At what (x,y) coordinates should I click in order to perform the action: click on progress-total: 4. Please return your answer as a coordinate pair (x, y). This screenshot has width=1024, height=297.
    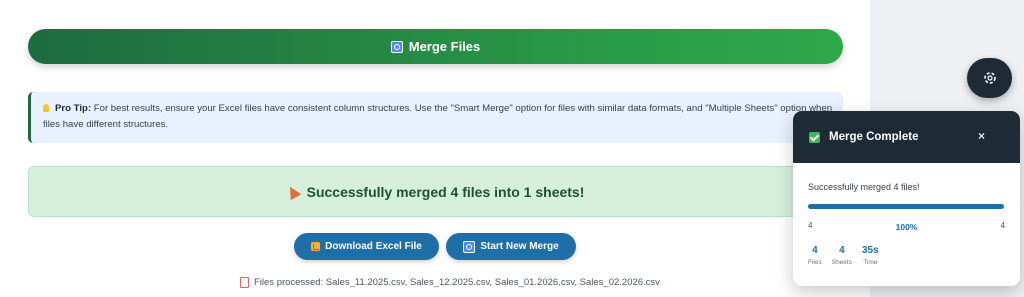
    Looking at the image, I should click on (1002, 225).